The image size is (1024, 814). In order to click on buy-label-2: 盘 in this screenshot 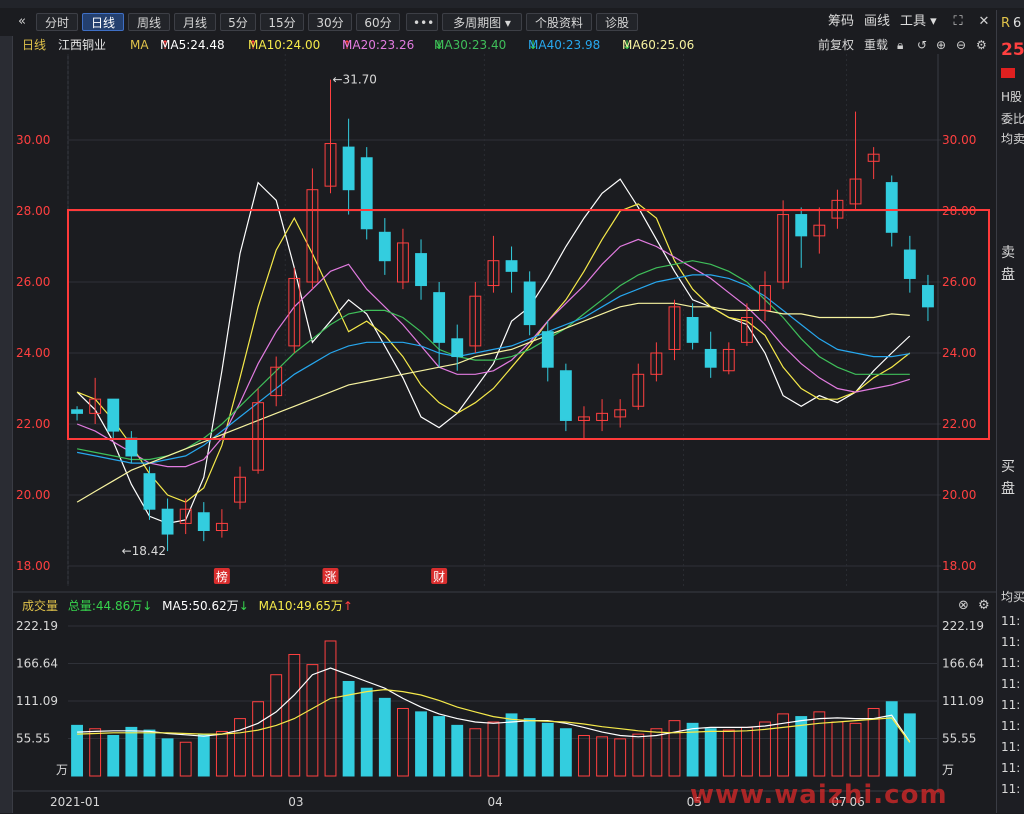, I will do `click(1008, 489)`.